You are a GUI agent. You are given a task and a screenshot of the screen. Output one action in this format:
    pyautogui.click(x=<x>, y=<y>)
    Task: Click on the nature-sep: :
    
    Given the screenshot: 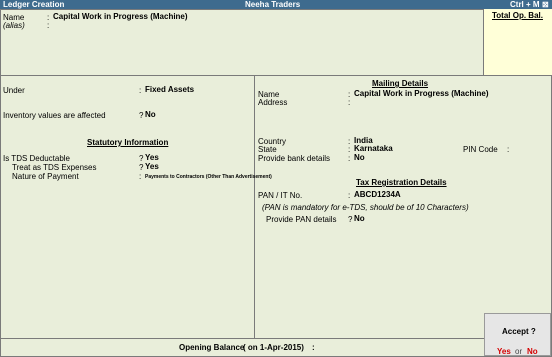 What is the action you would take?
    pyautogui.click(x=140, y=176)
    